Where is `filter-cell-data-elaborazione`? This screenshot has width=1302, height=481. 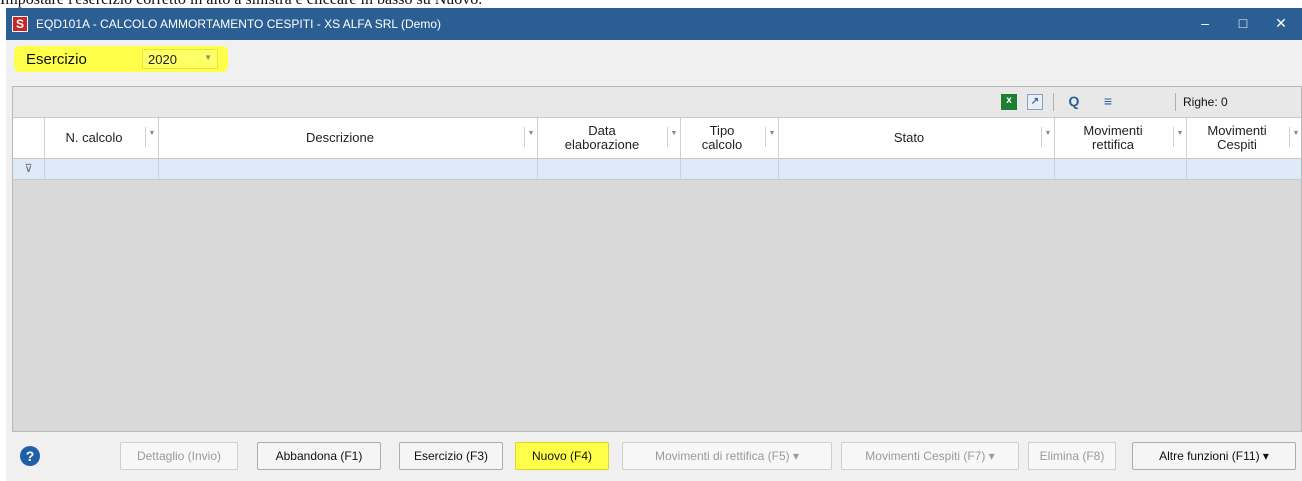 filter-cell-data-elaborazione is located at coordinates (609, 169).